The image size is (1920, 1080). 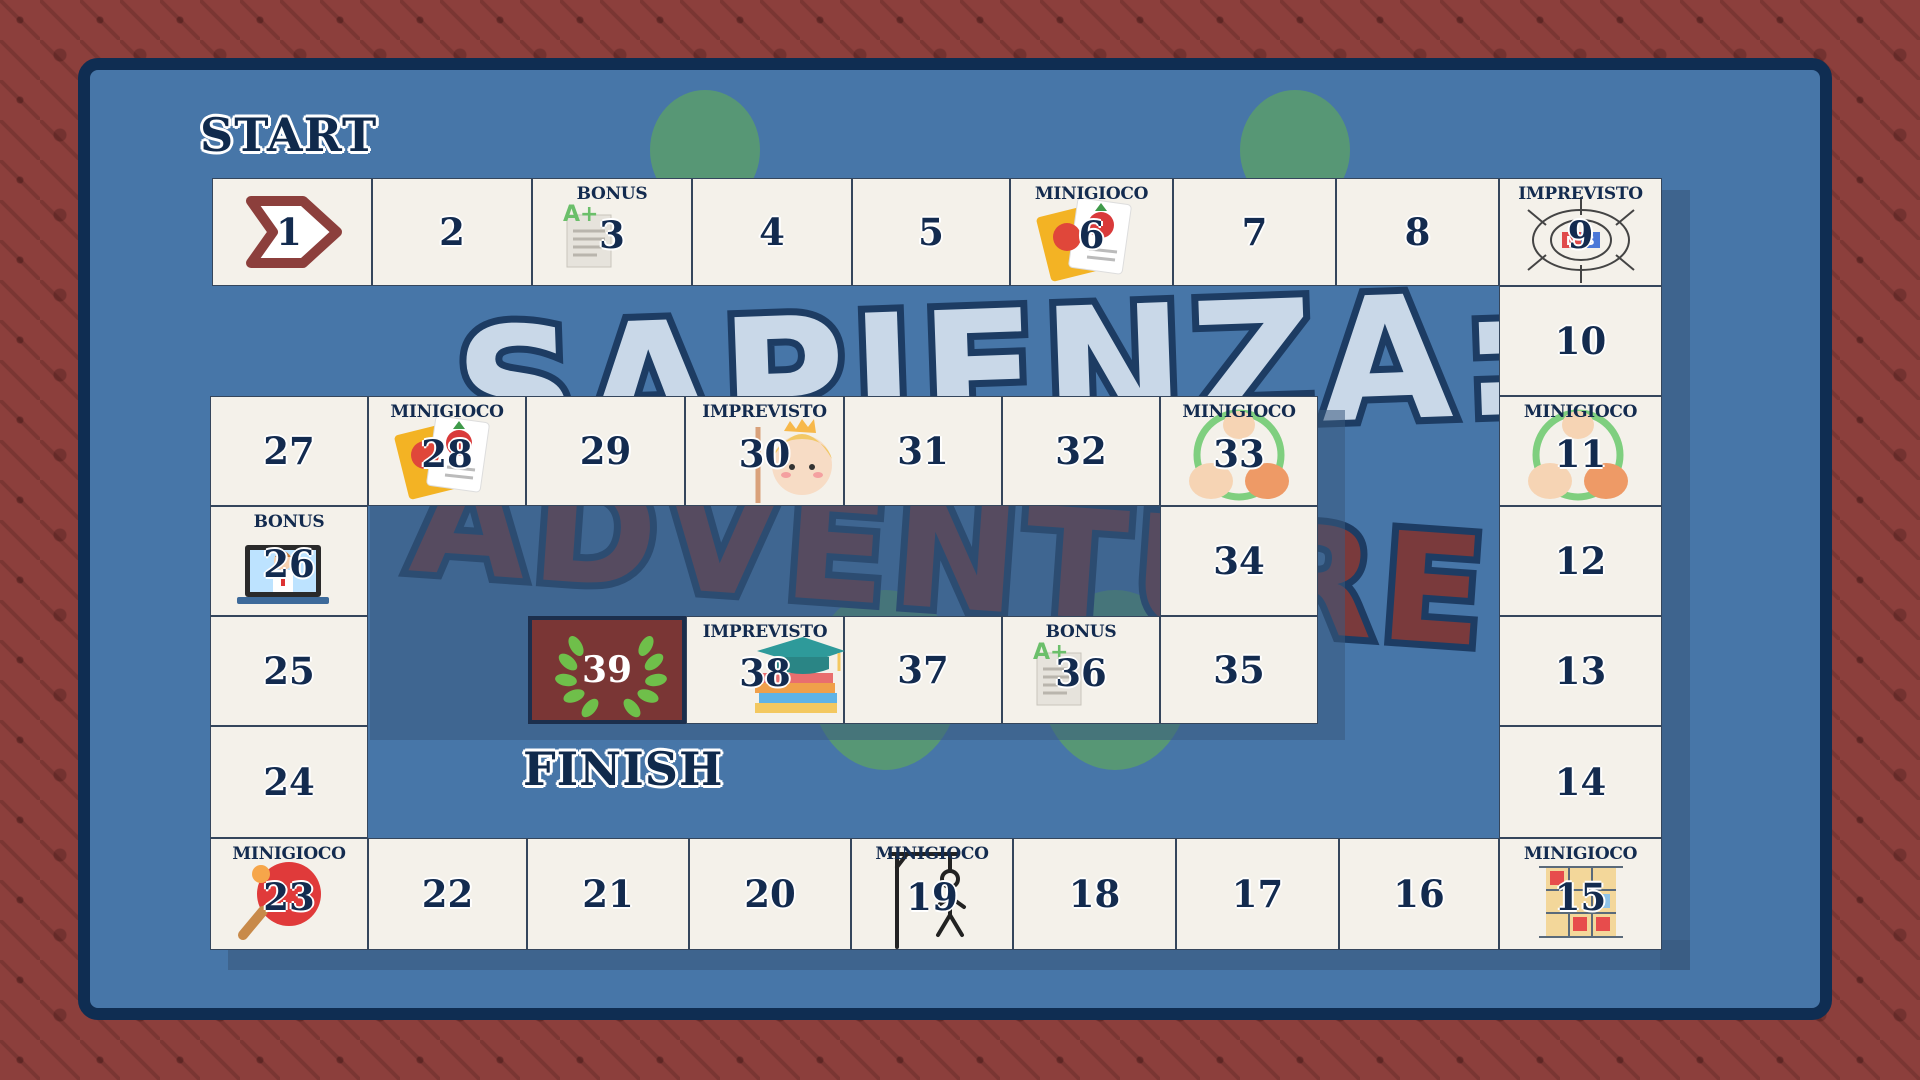 I want to click on board-cell-28: MINIGIOCO 28, so click(x=447, y=451).